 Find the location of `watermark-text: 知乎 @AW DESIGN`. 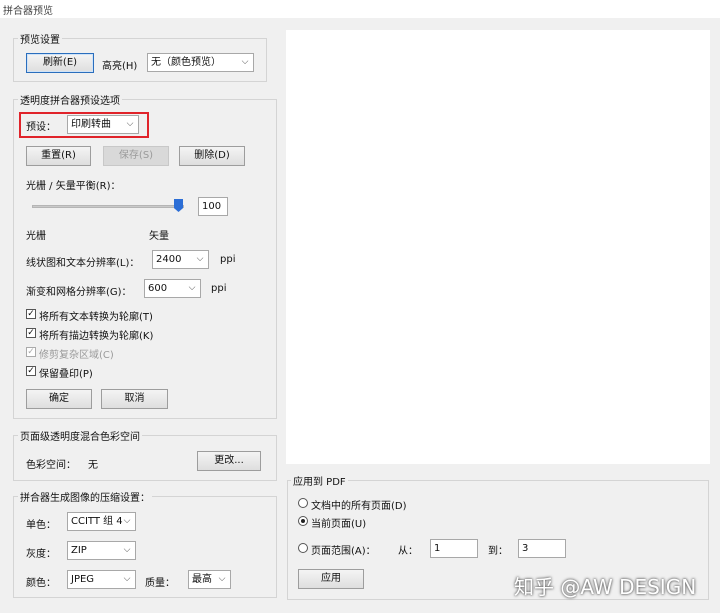

watermark-text: 知乎 @AW DESIGN is located at coordinates (605, 587).